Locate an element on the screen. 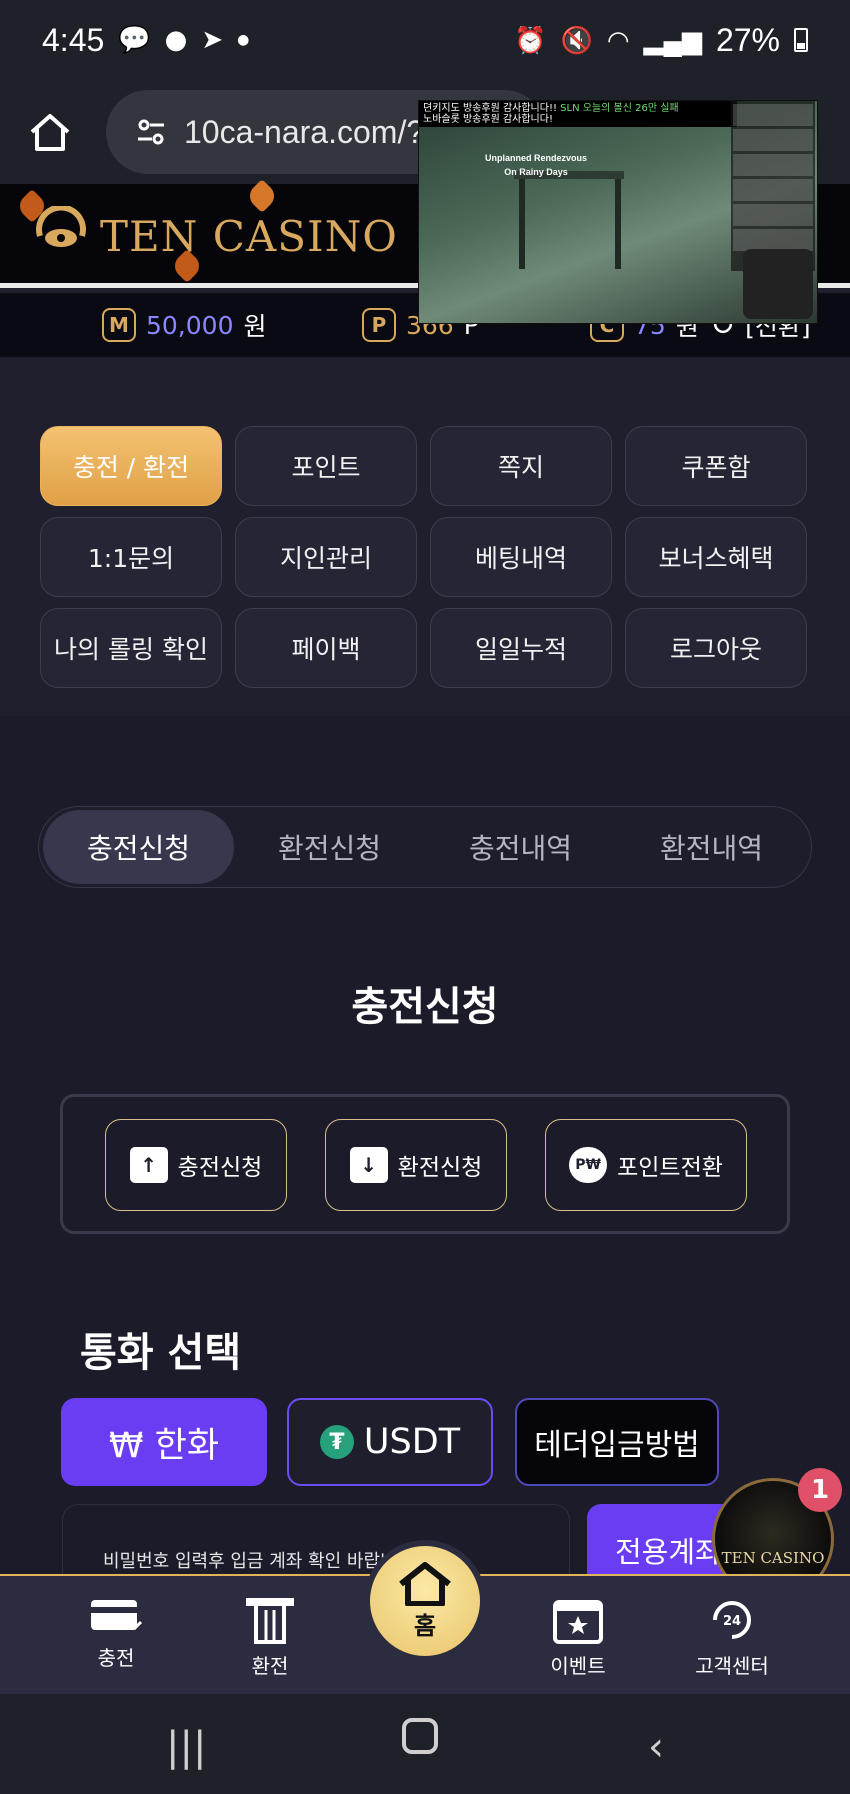  nav-withdraw: 환전 is located at coordinates (270, 1637).